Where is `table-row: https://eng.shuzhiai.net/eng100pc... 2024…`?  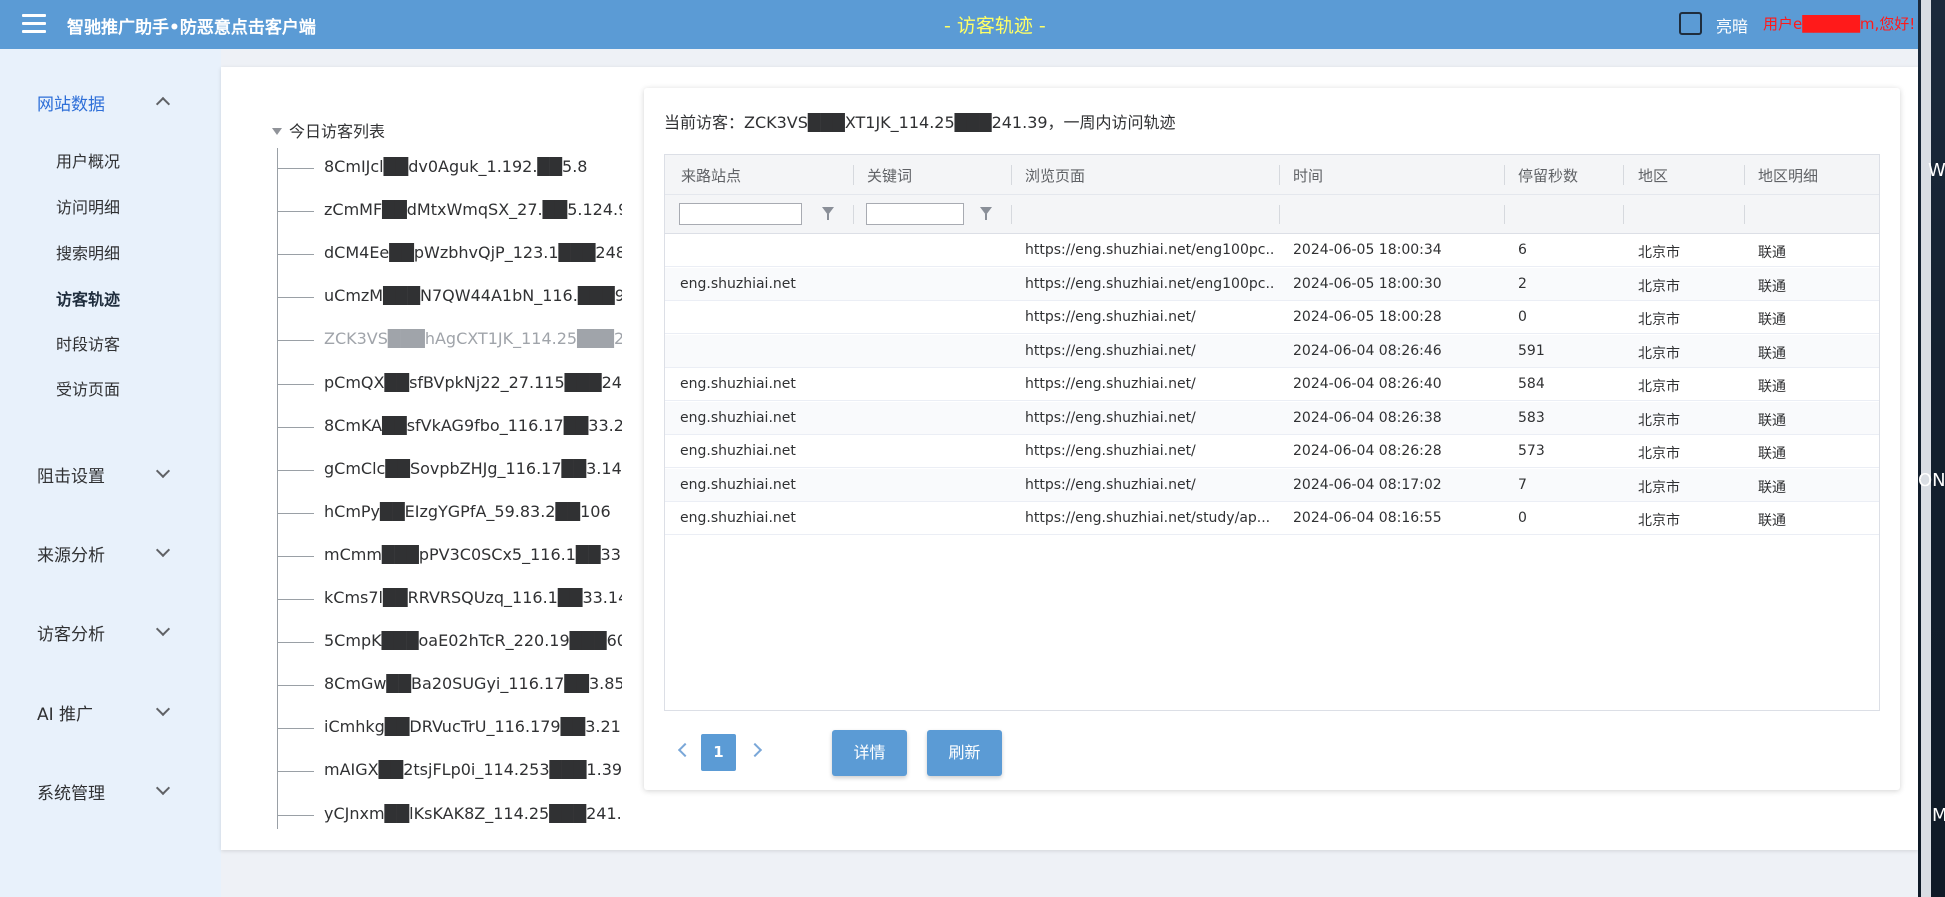
table-row: https://eng.shuzhiai.net/eng100pc... 2024… is located at coordinates (1272, 250).